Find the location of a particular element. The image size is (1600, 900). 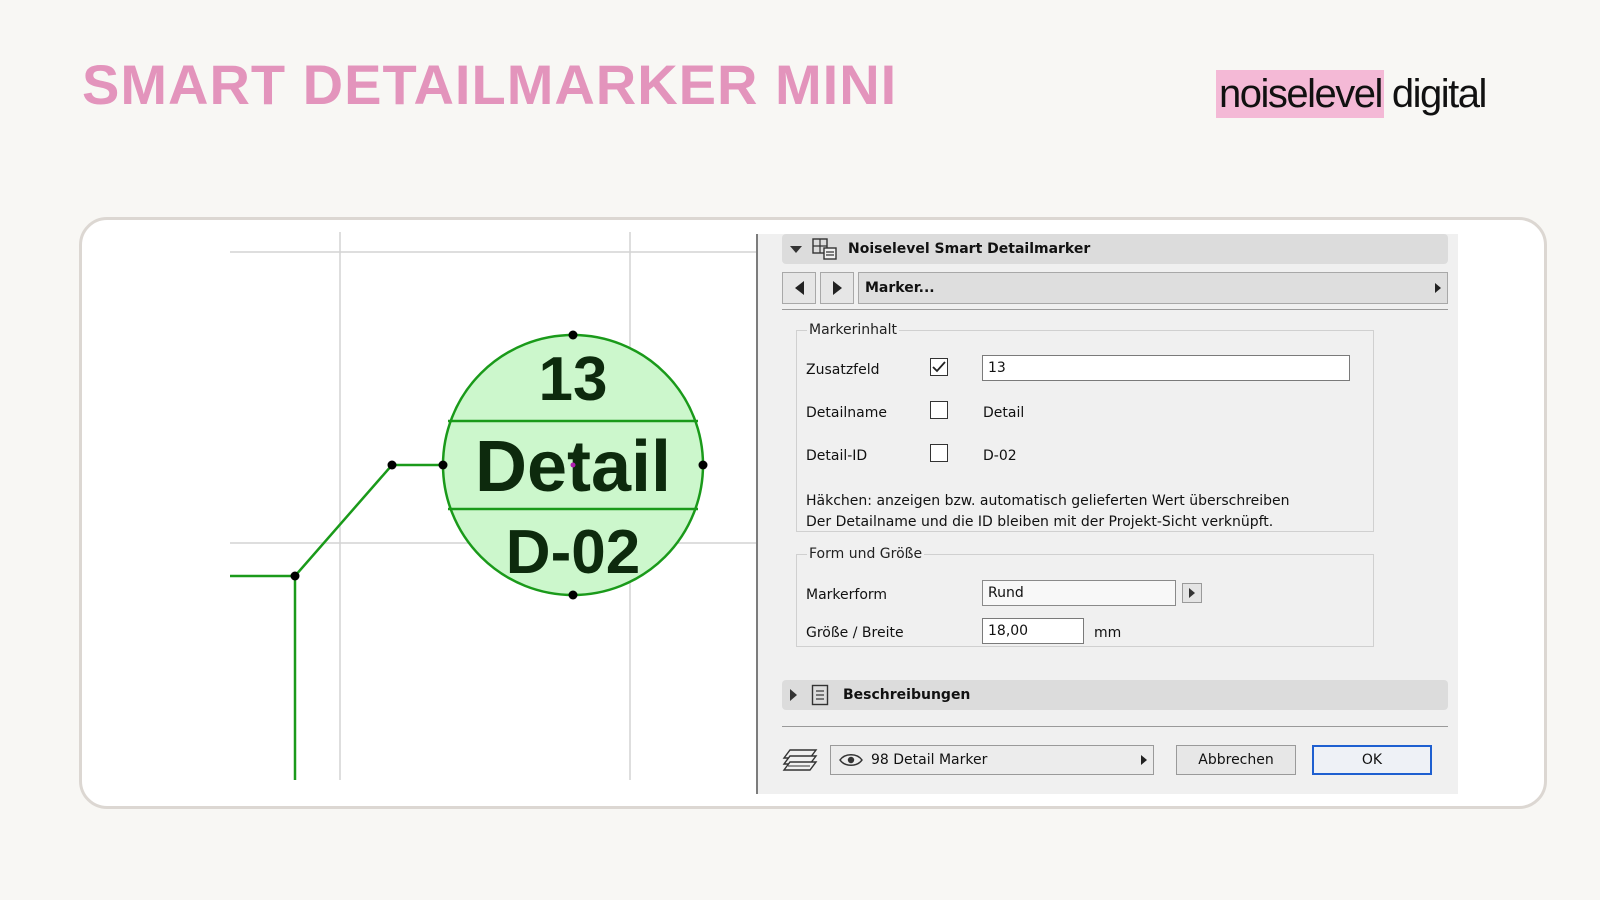

shape-size-legend: Form und Größe is located at coordinates (866, 554).